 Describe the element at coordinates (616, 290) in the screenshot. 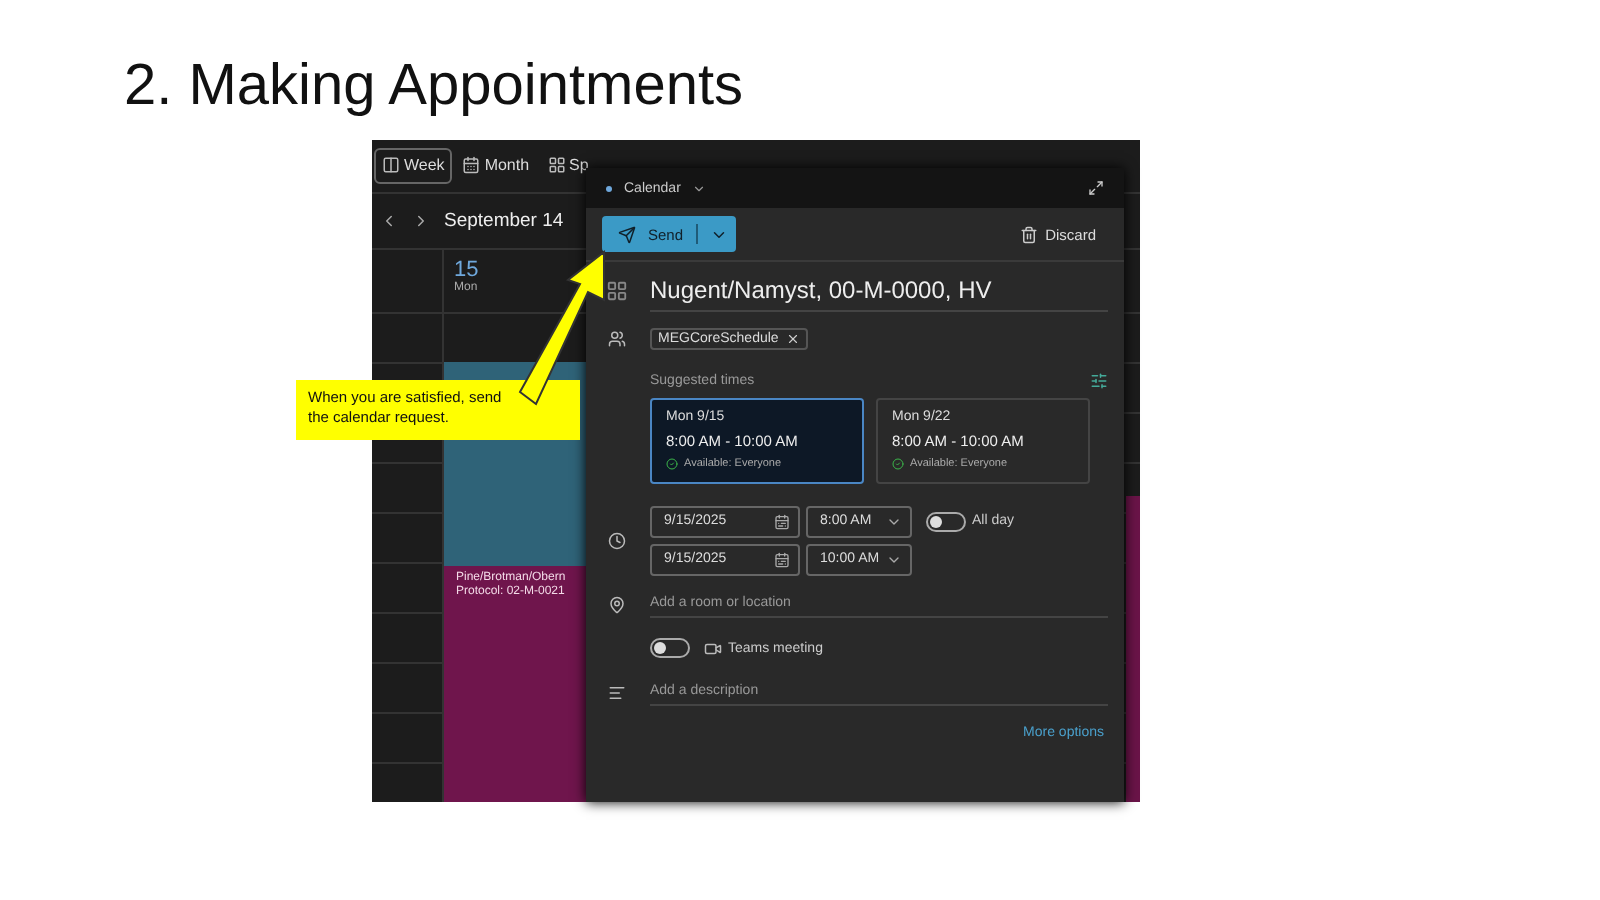

I see `category-icon` at that location.